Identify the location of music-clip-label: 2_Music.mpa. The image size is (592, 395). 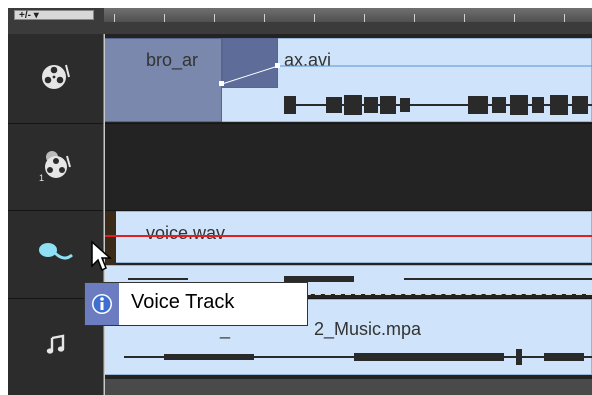
(368, 329).